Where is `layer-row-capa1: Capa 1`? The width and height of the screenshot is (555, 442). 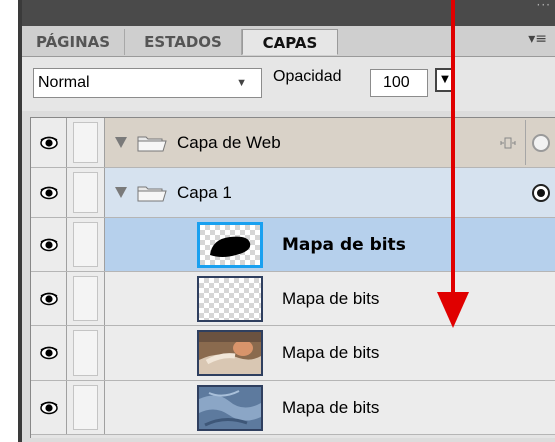 layer-row-capa1: Capa 1 is located at coordinates (293, 193).